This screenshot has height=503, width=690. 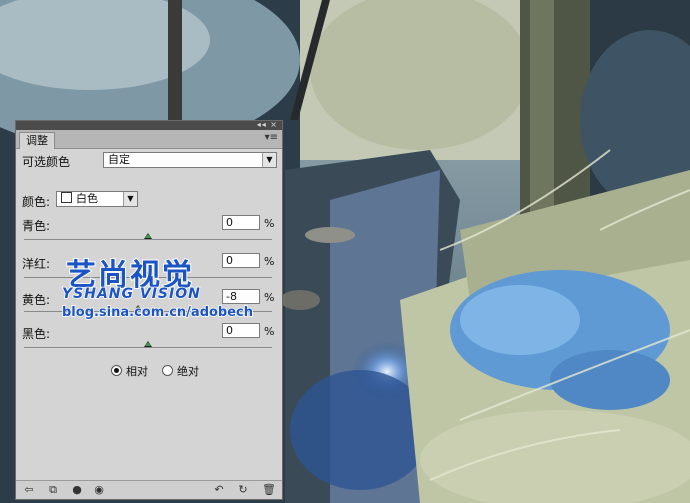 I want to click on watermark-url: blog.sina.com.cn/adobech, so click(x=157, y=312).